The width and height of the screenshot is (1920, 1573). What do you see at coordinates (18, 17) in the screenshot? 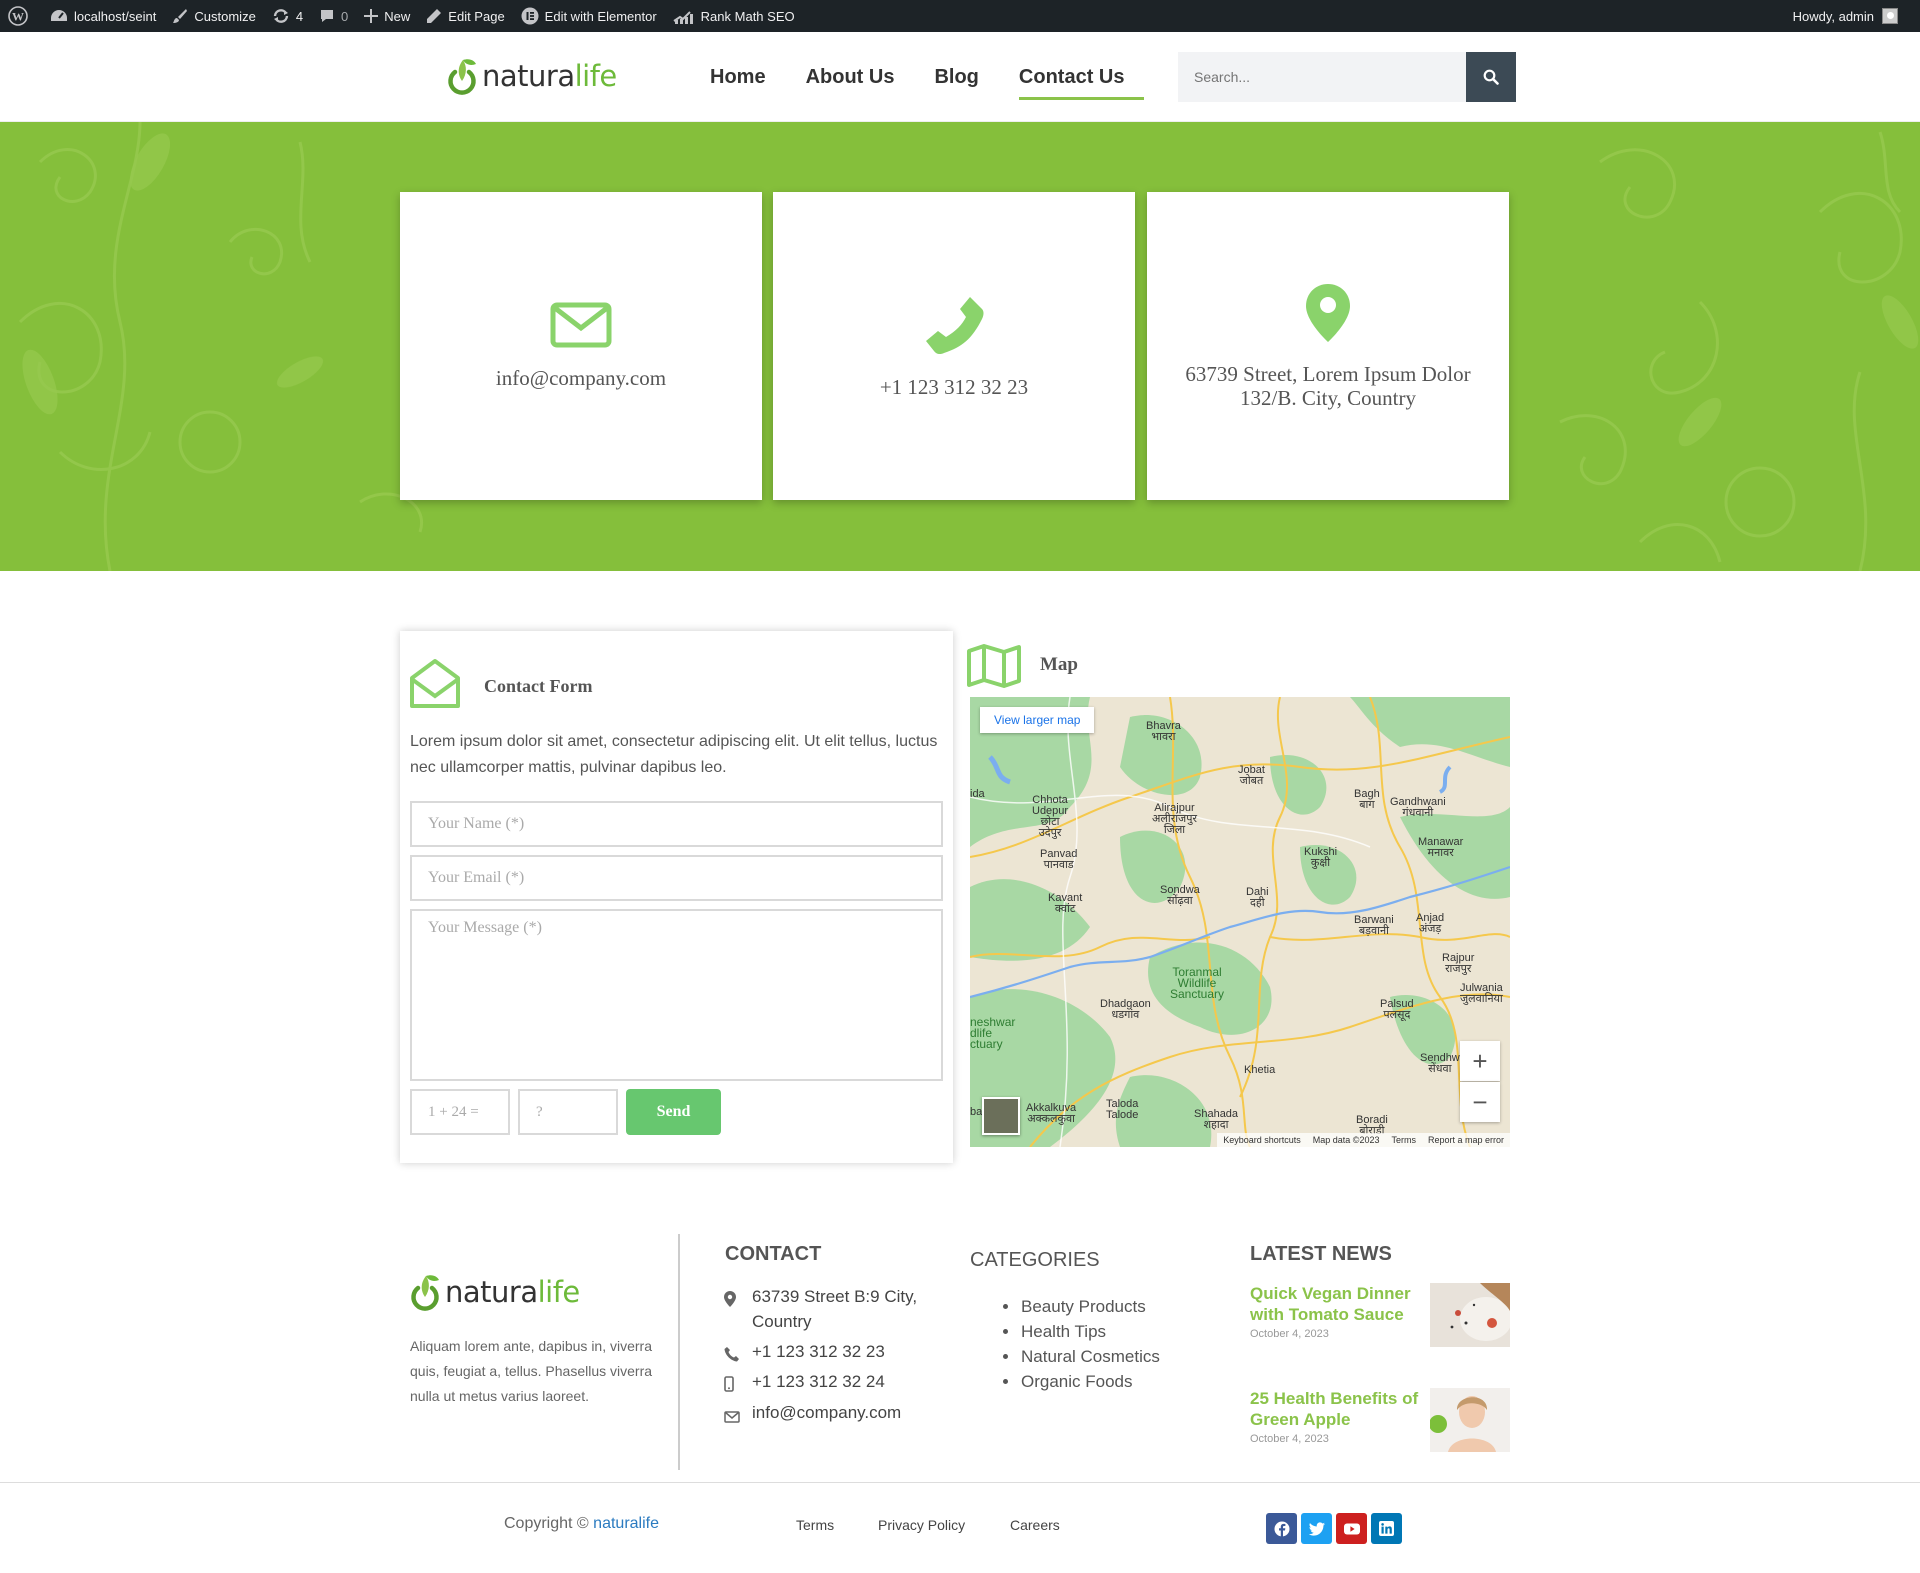
I see `svg-text: W` at bounding box center [18, 17].